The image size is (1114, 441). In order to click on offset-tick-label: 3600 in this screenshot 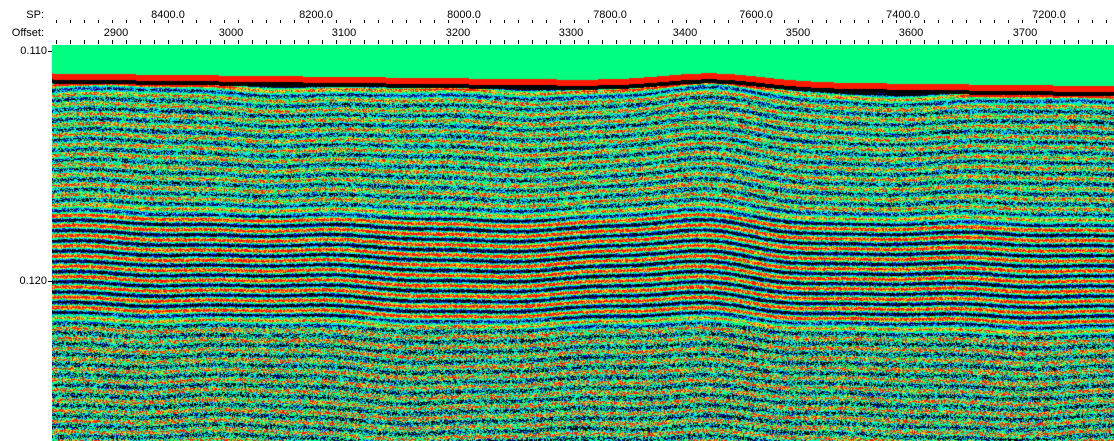, I will do `click(911, 33)`.